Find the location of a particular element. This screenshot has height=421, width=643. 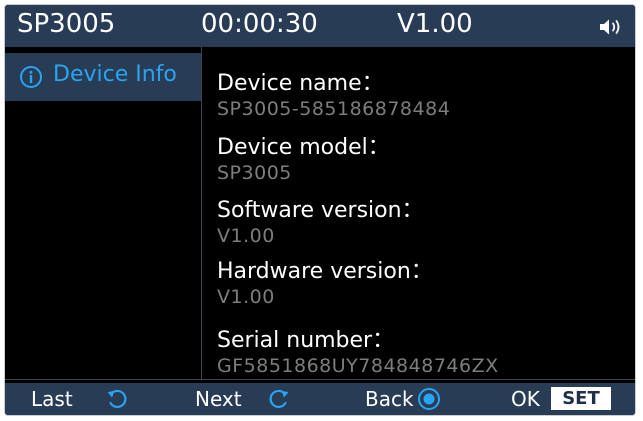

device-model-value: SP3005 is located at coordinates (254, 173).